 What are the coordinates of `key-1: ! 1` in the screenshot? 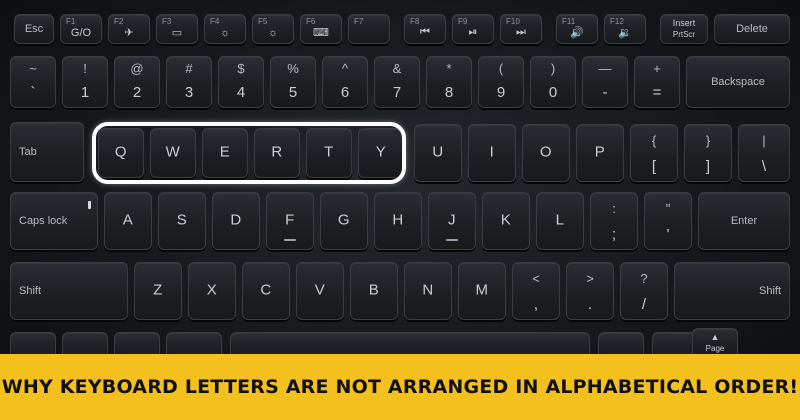 It's located at (85, 82).